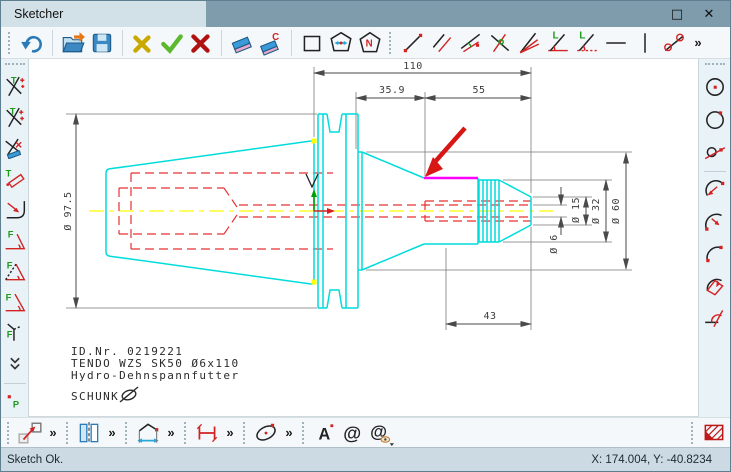  I want to click on arc-chord-tool-icon, so click(715, 286).